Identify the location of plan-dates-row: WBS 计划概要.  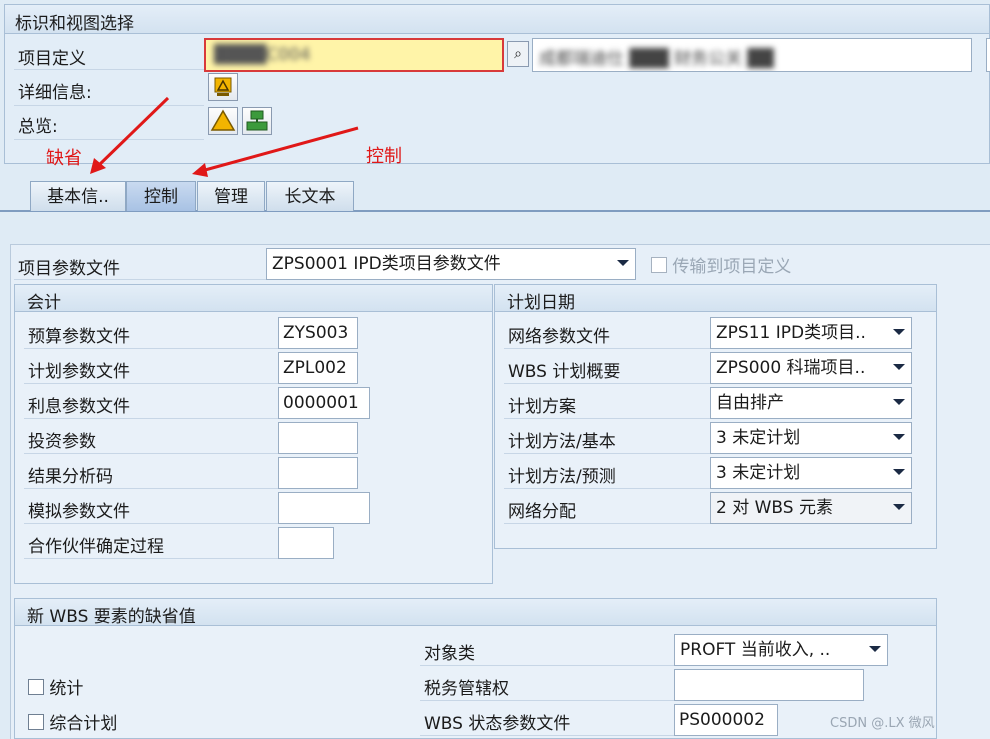
(607, 368).